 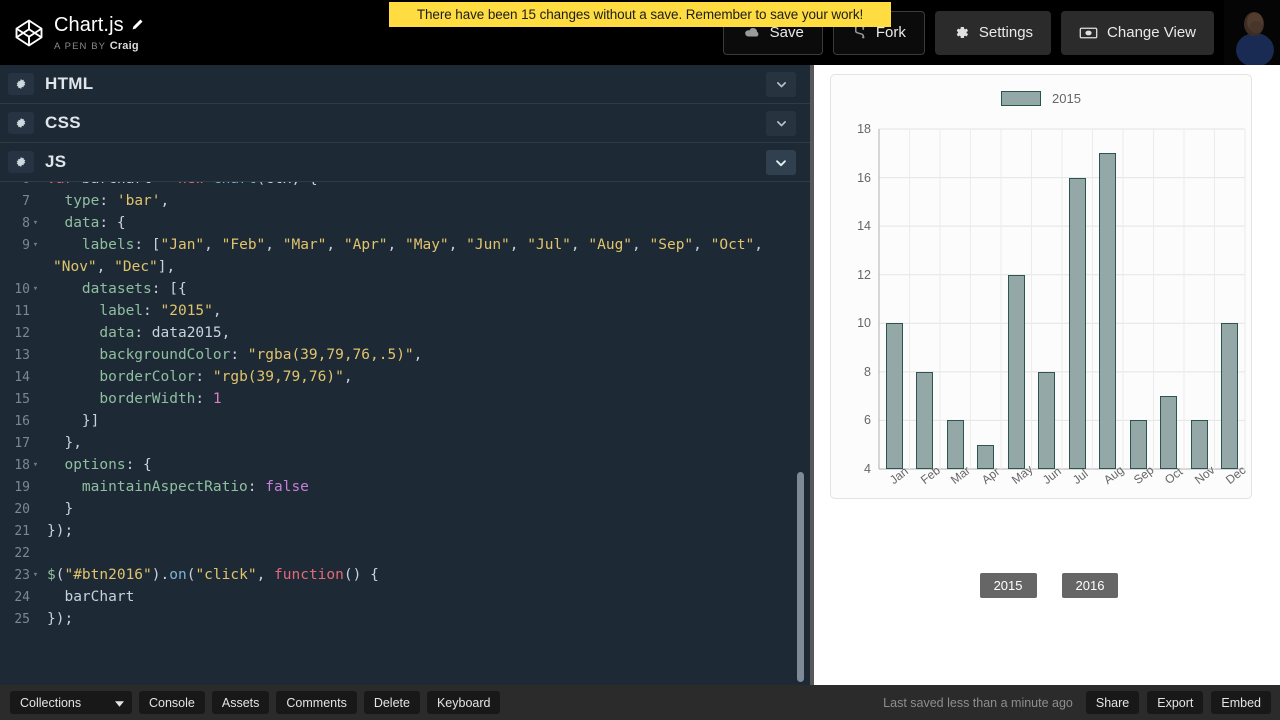 What do you see at coordinates (405, 201) in the screenshot?
I see `code-line: 7 type: 'bar',` at bounding box center [405, 201].